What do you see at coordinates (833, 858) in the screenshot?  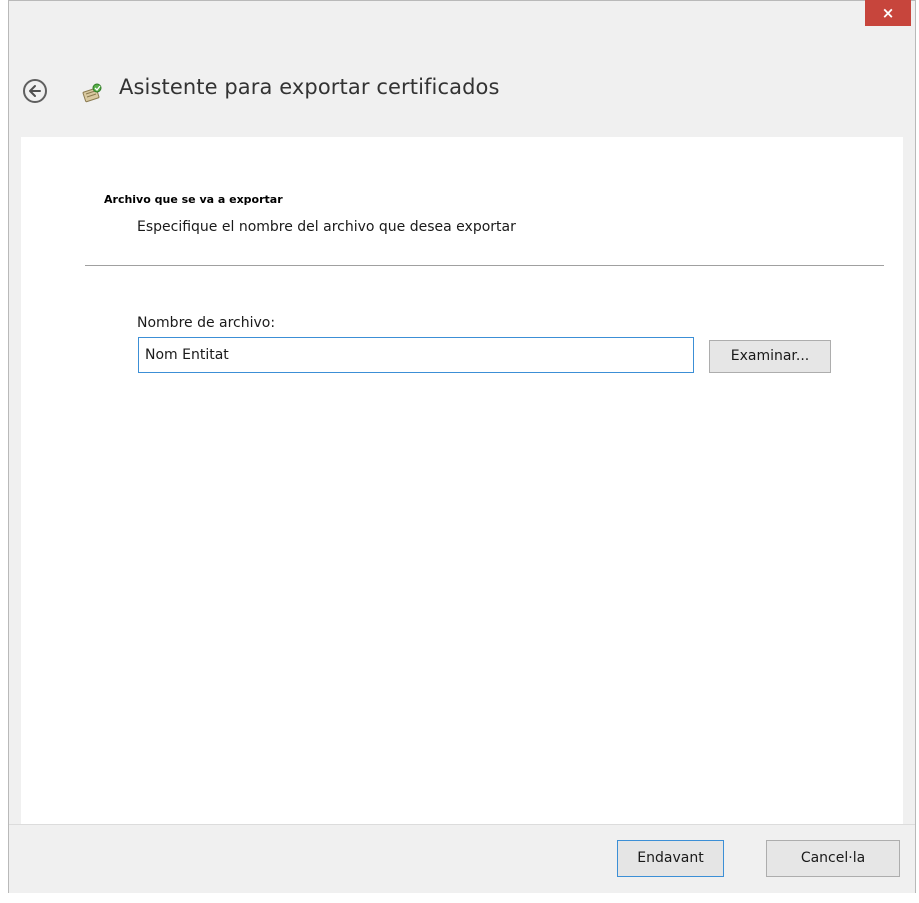 I see `cancel-button: Cancel·la` at bounding box center [833, 858].